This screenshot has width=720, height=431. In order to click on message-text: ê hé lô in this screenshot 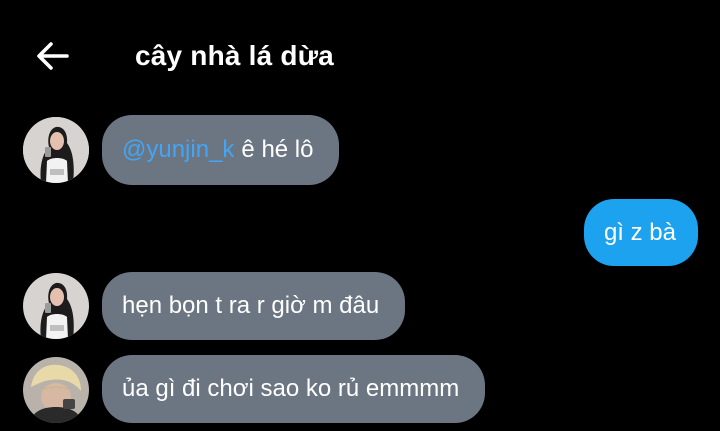, I will do `click(277, 149)`.